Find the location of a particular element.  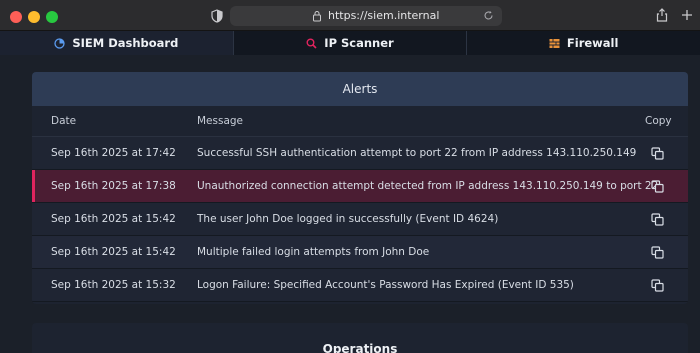

tab-firewall: Firewall is located at coordinates (583, 43).